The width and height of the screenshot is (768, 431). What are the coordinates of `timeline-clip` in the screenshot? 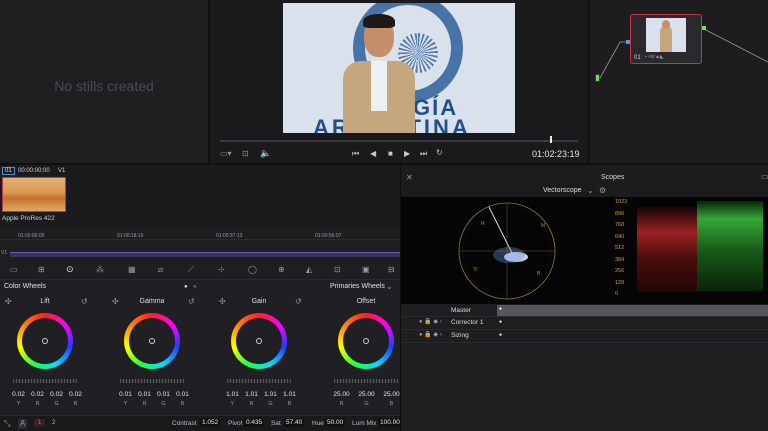 It's located at (205, 254).